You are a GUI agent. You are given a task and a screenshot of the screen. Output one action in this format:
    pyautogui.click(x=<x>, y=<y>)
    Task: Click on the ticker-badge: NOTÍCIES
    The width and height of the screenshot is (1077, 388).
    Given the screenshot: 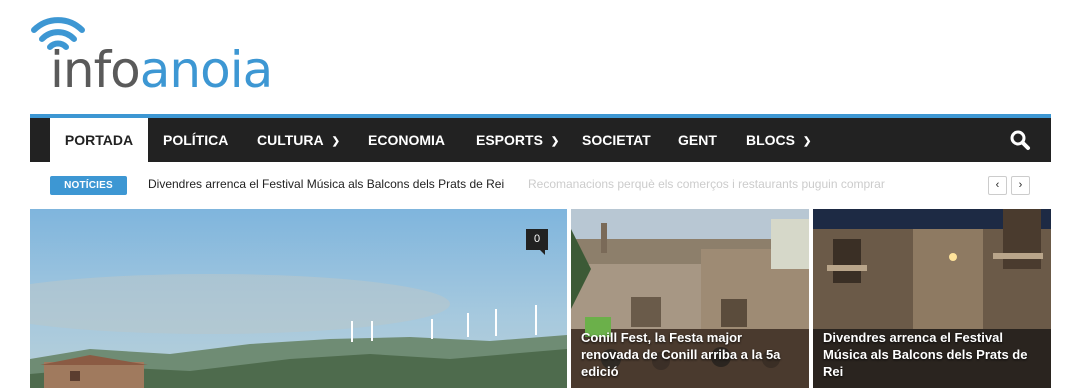 What is the action you would take?
    pyautogui.click(x=88, y=185)
    